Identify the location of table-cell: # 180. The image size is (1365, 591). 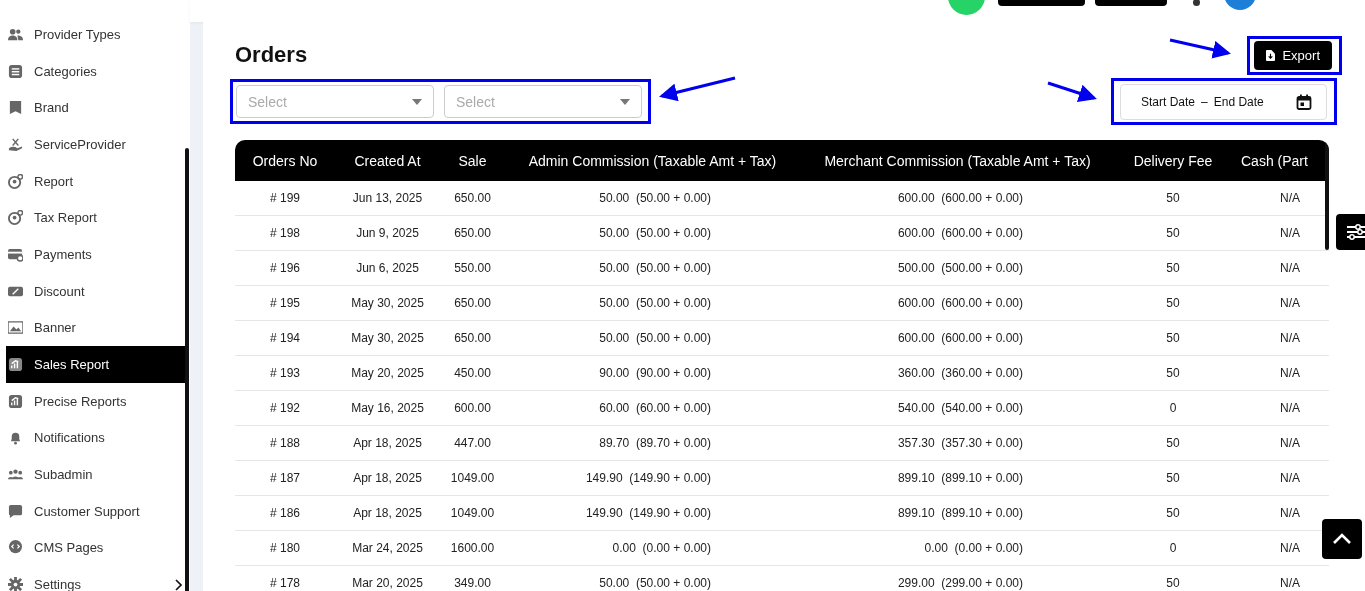
(285, 548).